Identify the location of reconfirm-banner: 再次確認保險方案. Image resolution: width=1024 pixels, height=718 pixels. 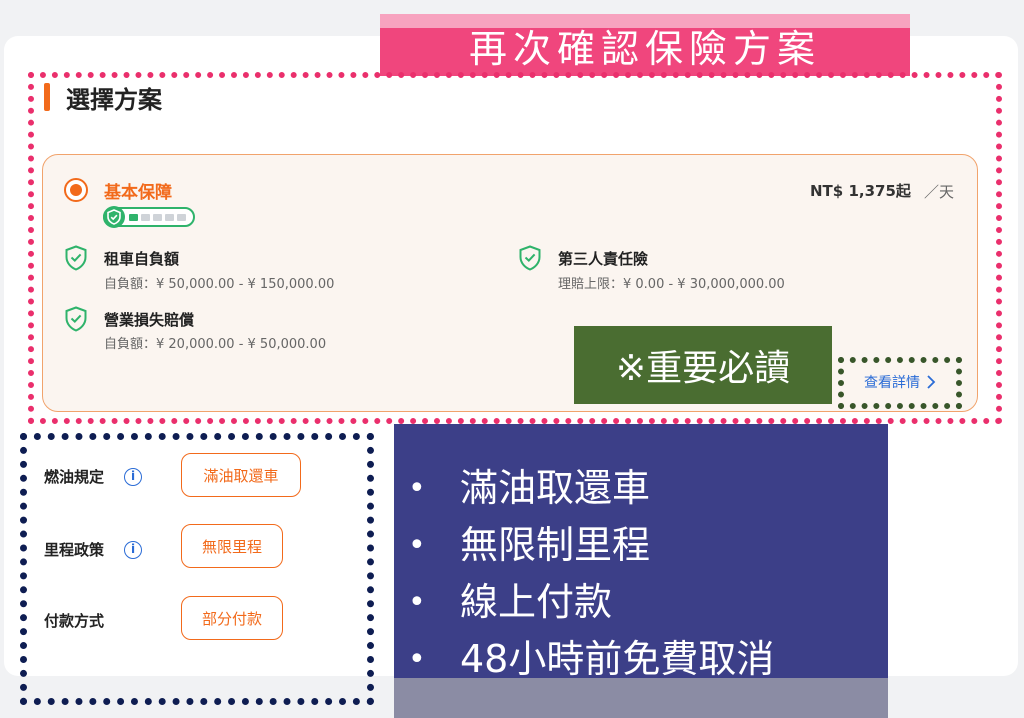
(645, 45).